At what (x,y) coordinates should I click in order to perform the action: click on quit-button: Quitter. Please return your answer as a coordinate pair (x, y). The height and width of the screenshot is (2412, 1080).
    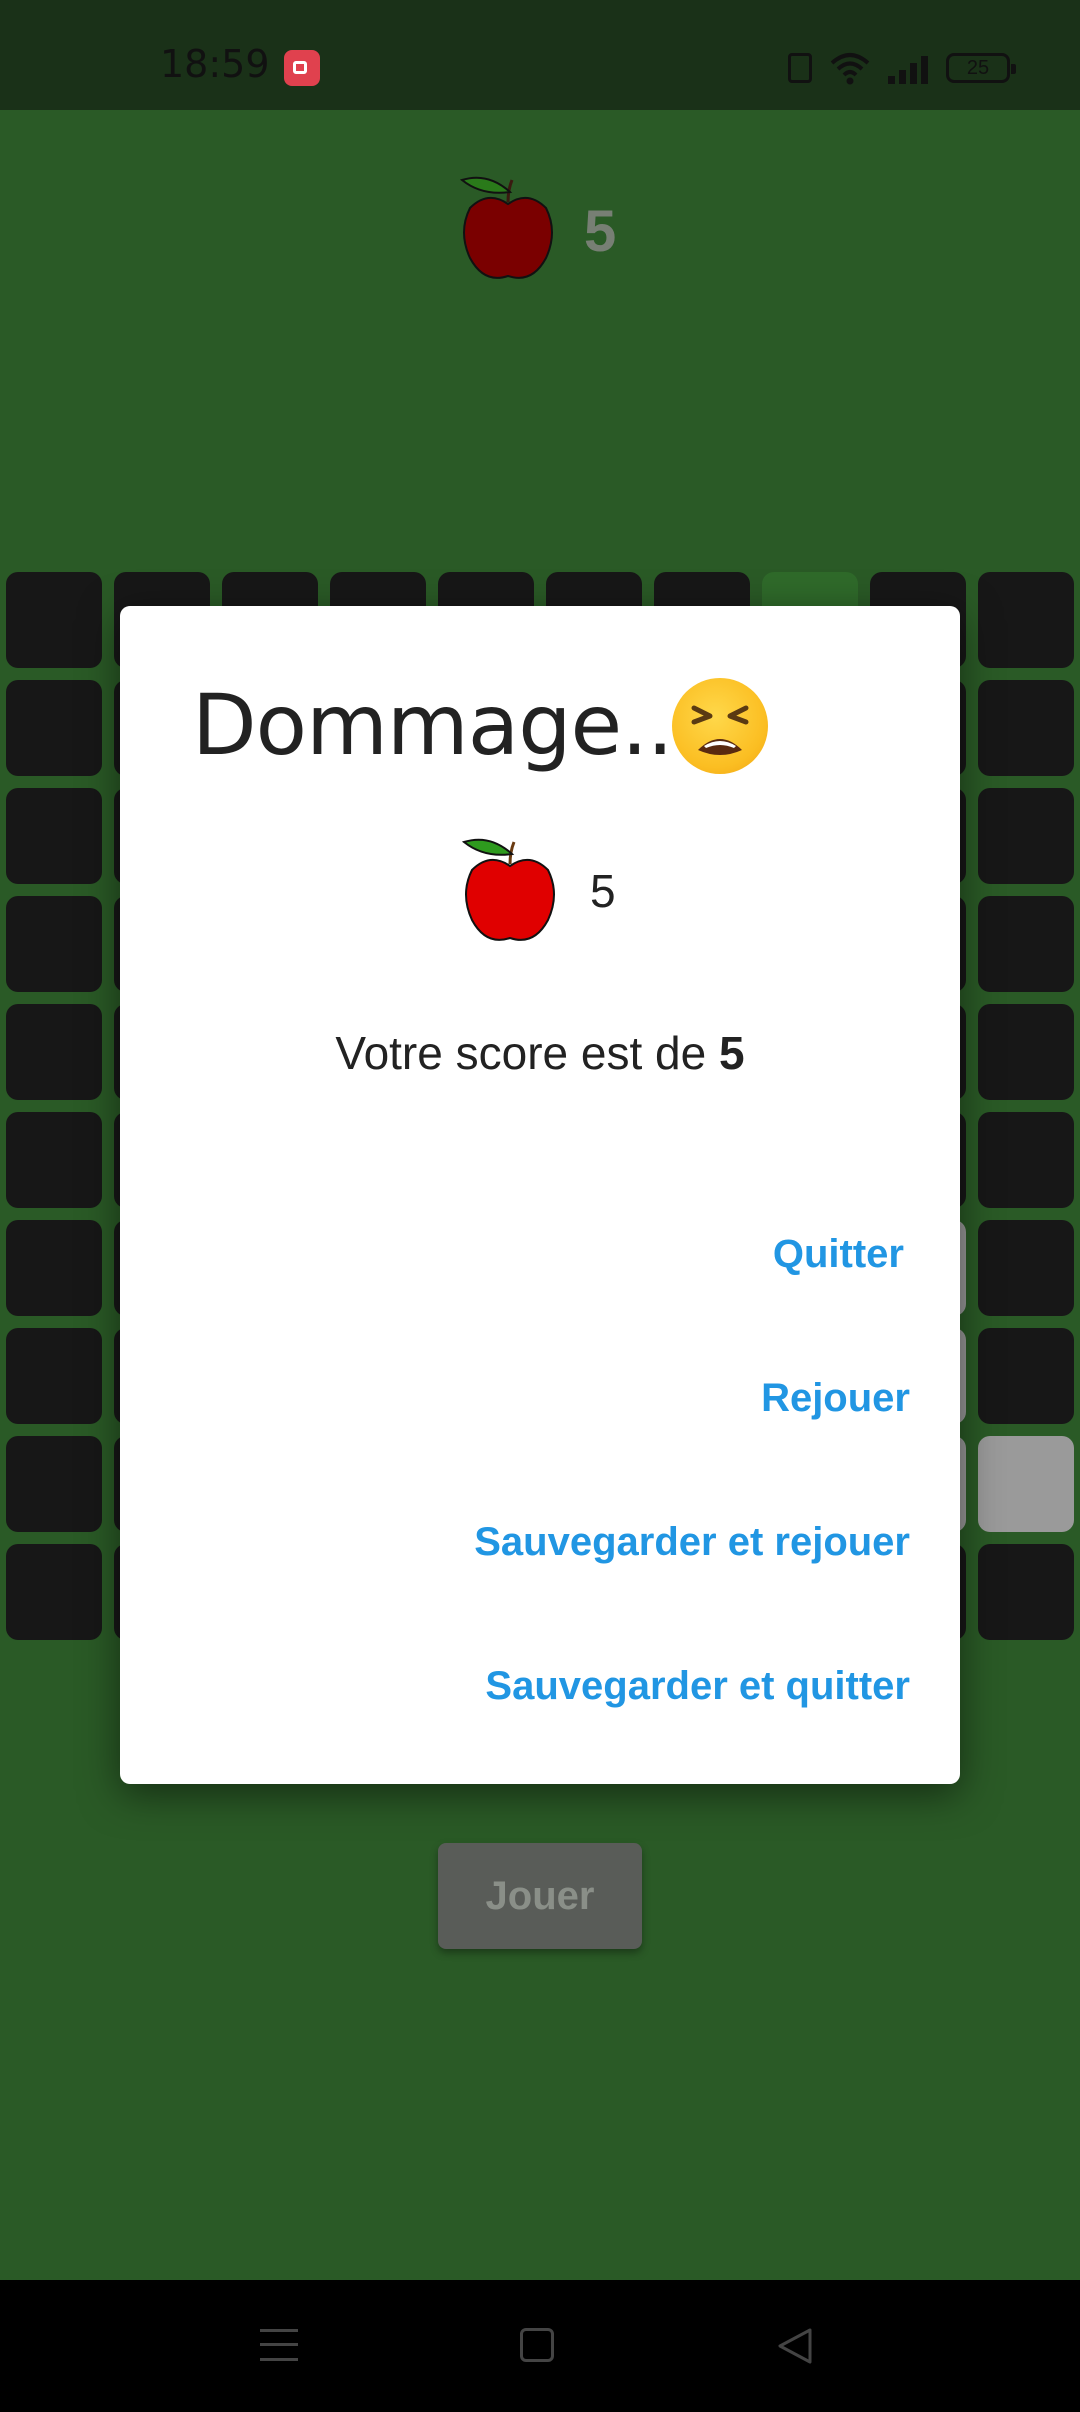
    Looking at the image, I should click on (838, 1254).